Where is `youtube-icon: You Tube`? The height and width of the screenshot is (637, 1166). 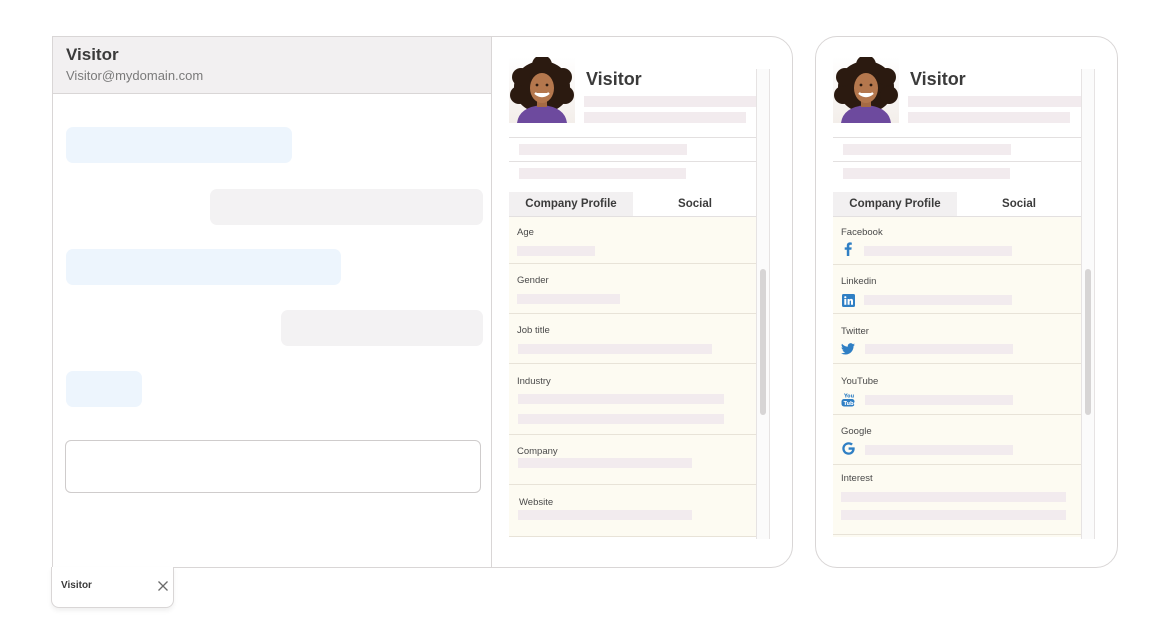
youtube-icon: You Tube is located at coordinates (848, 399).